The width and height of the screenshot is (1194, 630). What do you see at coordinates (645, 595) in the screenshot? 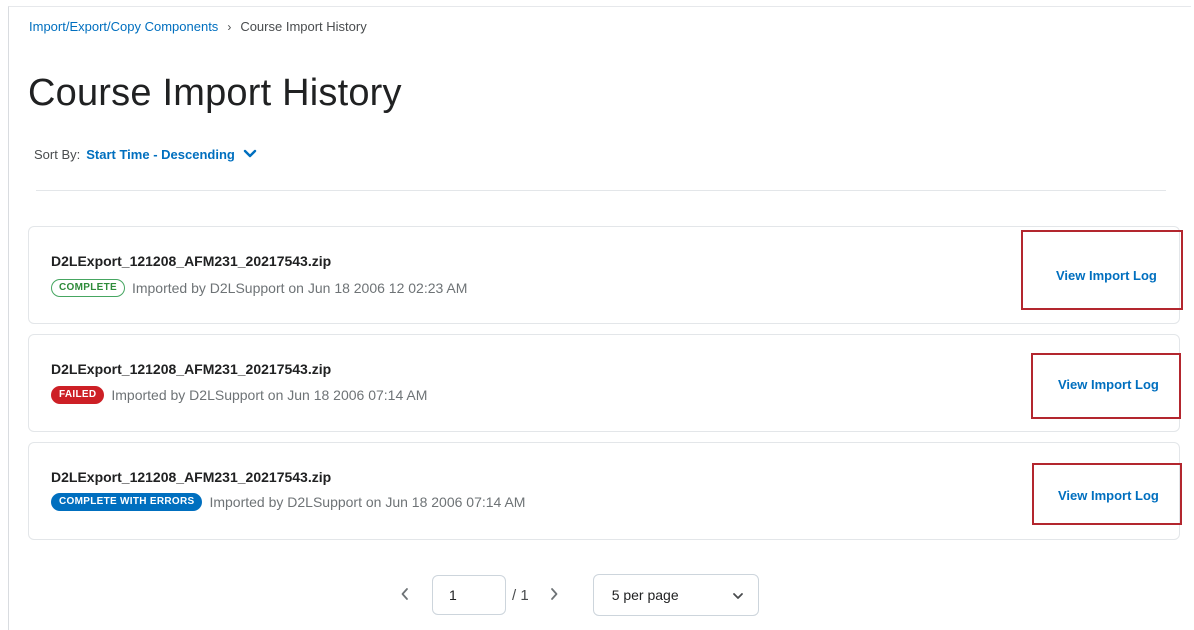
I see `per-page-value: 5 per page` at bounding box center [645, 595].